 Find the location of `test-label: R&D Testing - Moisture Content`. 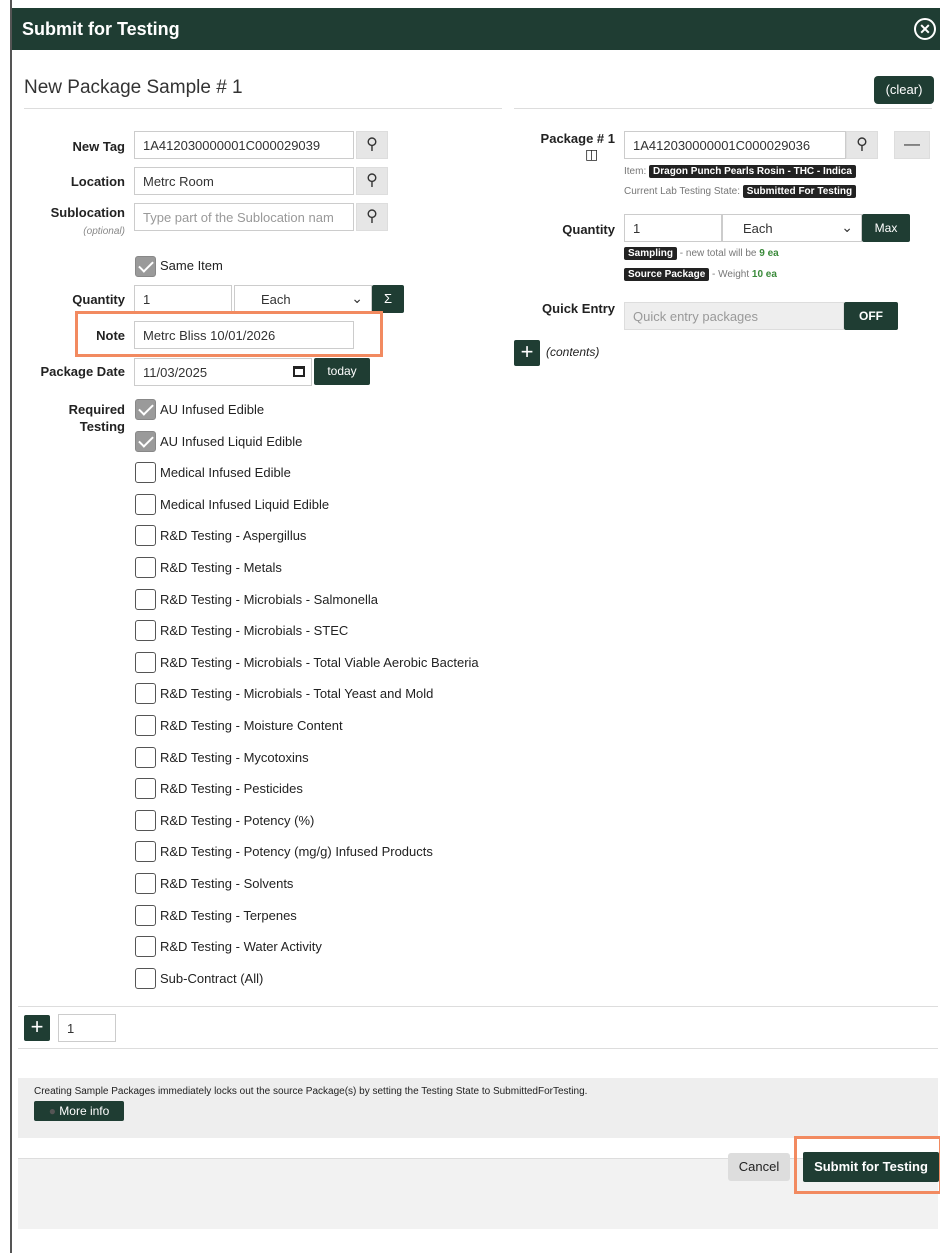

test-label: R&D Testing - Moisture Content is located at coordinates (251, 725).